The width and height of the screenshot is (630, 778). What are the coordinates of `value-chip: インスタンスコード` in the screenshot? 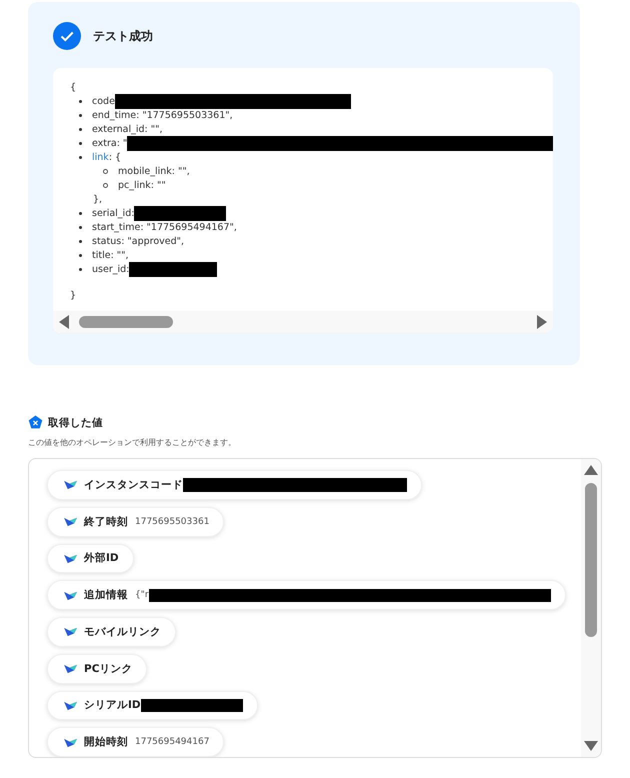 It's located at (234, 485).